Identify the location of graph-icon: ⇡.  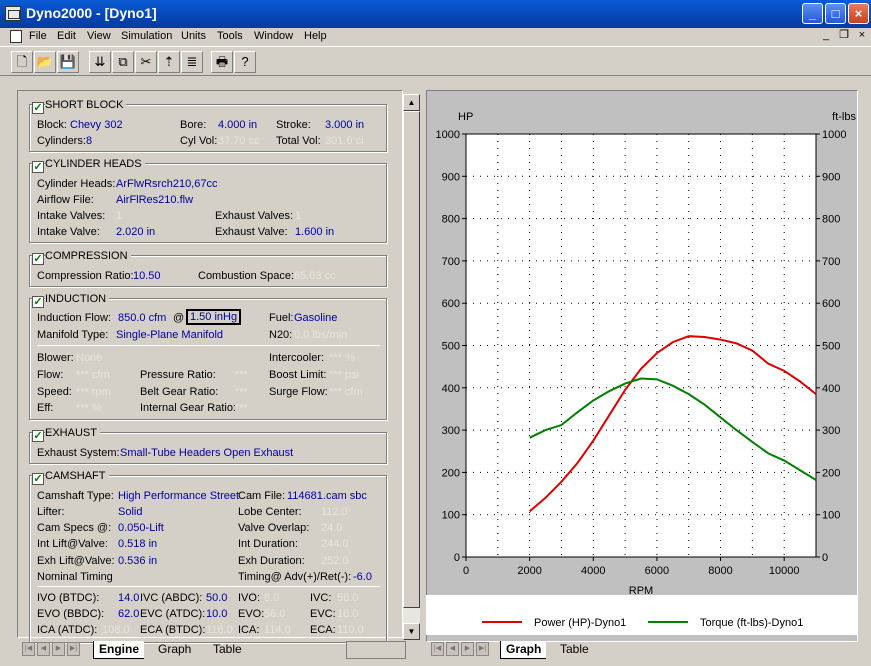
(169, 62).